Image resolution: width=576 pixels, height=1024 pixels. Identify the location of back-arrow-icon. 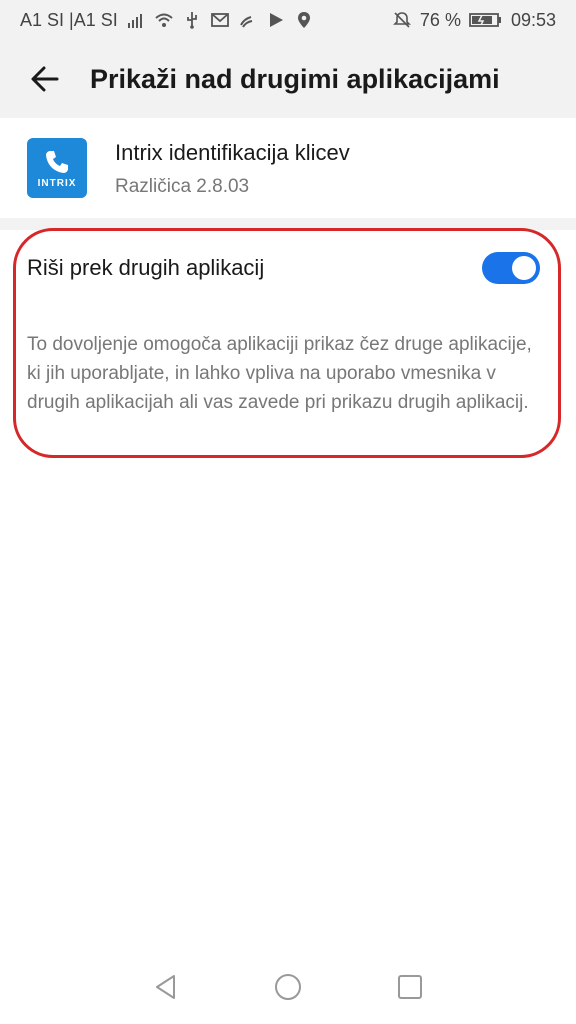
(45, 79).